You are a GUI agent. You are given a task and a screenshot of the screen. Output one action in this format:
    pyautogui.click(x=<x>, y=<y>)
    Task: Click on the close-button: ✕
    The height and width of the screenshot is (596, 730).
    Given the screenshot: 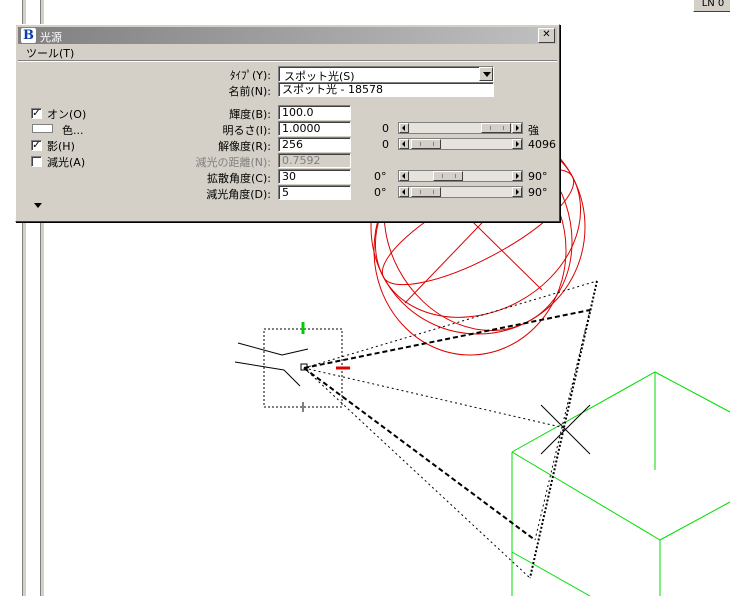 What is the action you would take?
    pyautogui.click(x=546, y=35)
    